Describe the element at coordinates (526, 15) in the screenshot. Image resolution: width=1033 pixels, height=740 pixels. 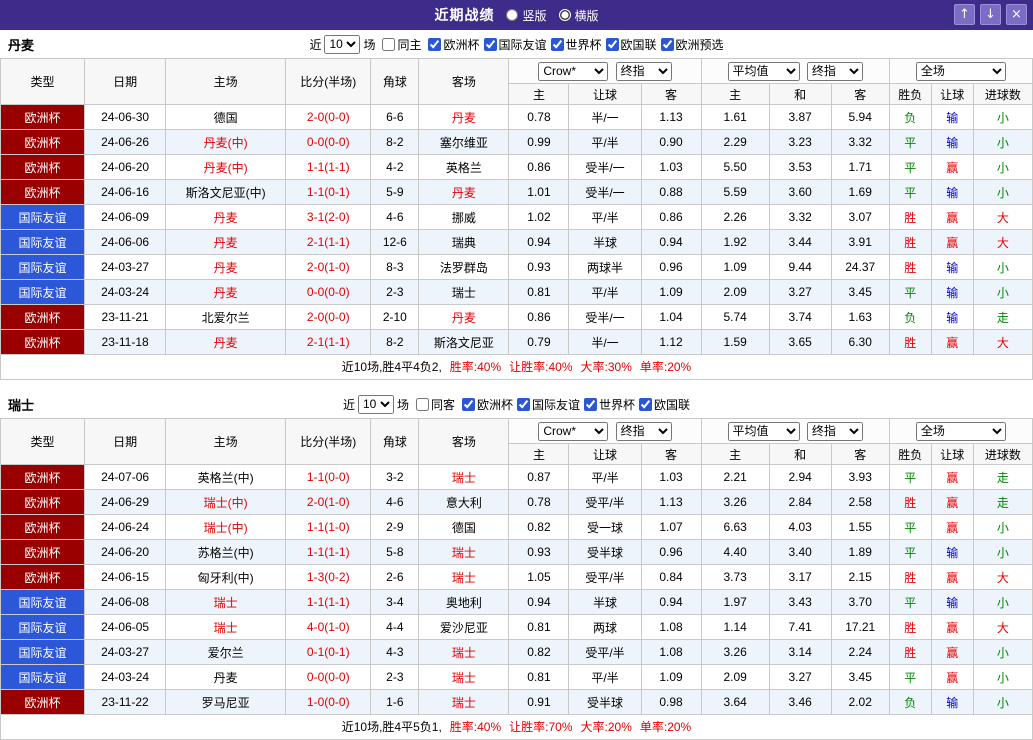
I see `layout-option-vertical: 竖版` at that location.